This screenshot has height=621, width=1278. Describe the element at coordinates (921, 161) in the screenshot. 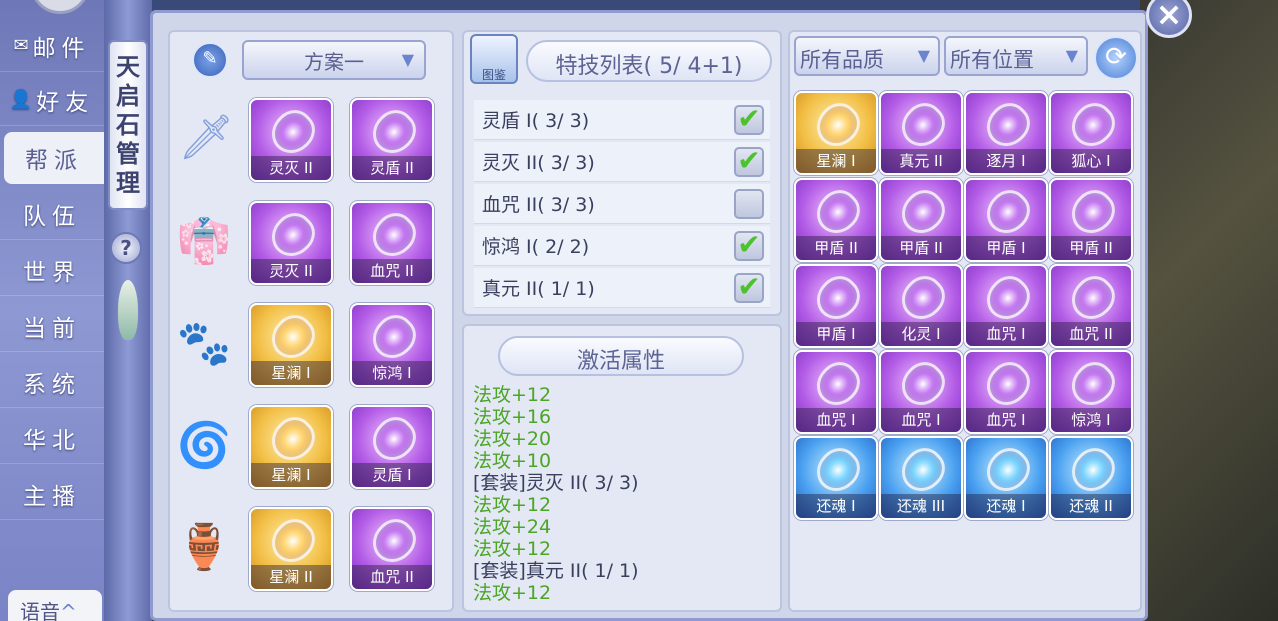

I see `gem-label: 真元 II` at that location.